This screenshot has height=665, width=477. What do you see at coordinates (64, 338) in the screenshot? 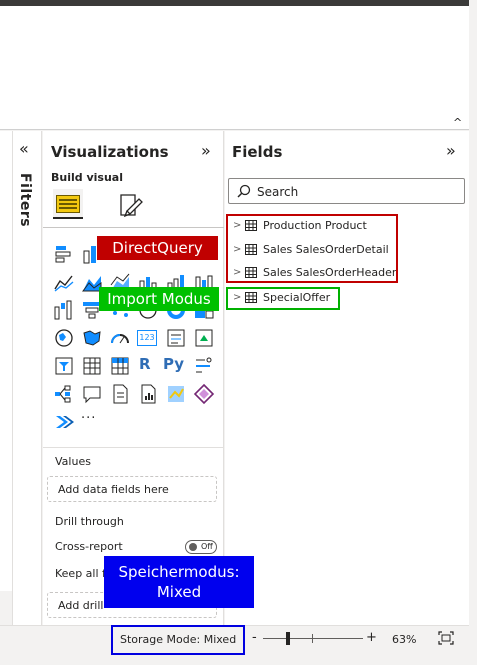
I see `map-icon` at bounding box center [64, 338].